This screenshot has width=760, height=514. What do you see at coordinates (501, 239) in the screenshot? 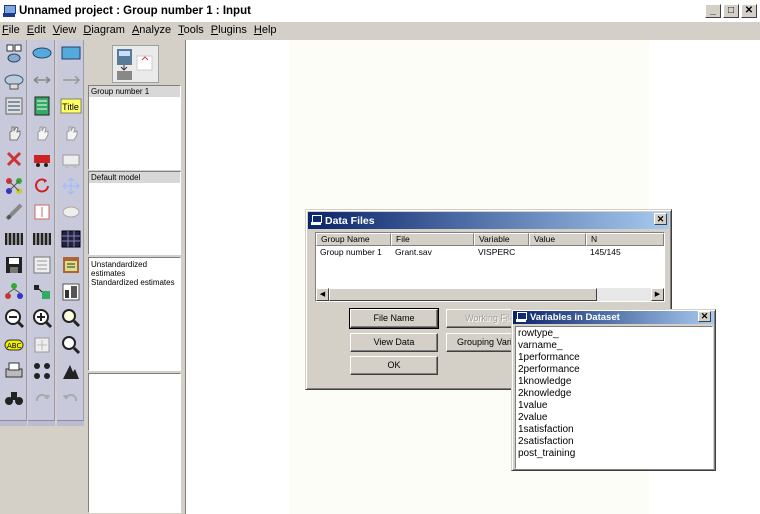
I see `col-variable: Variable` at bounding box center [501, 239].